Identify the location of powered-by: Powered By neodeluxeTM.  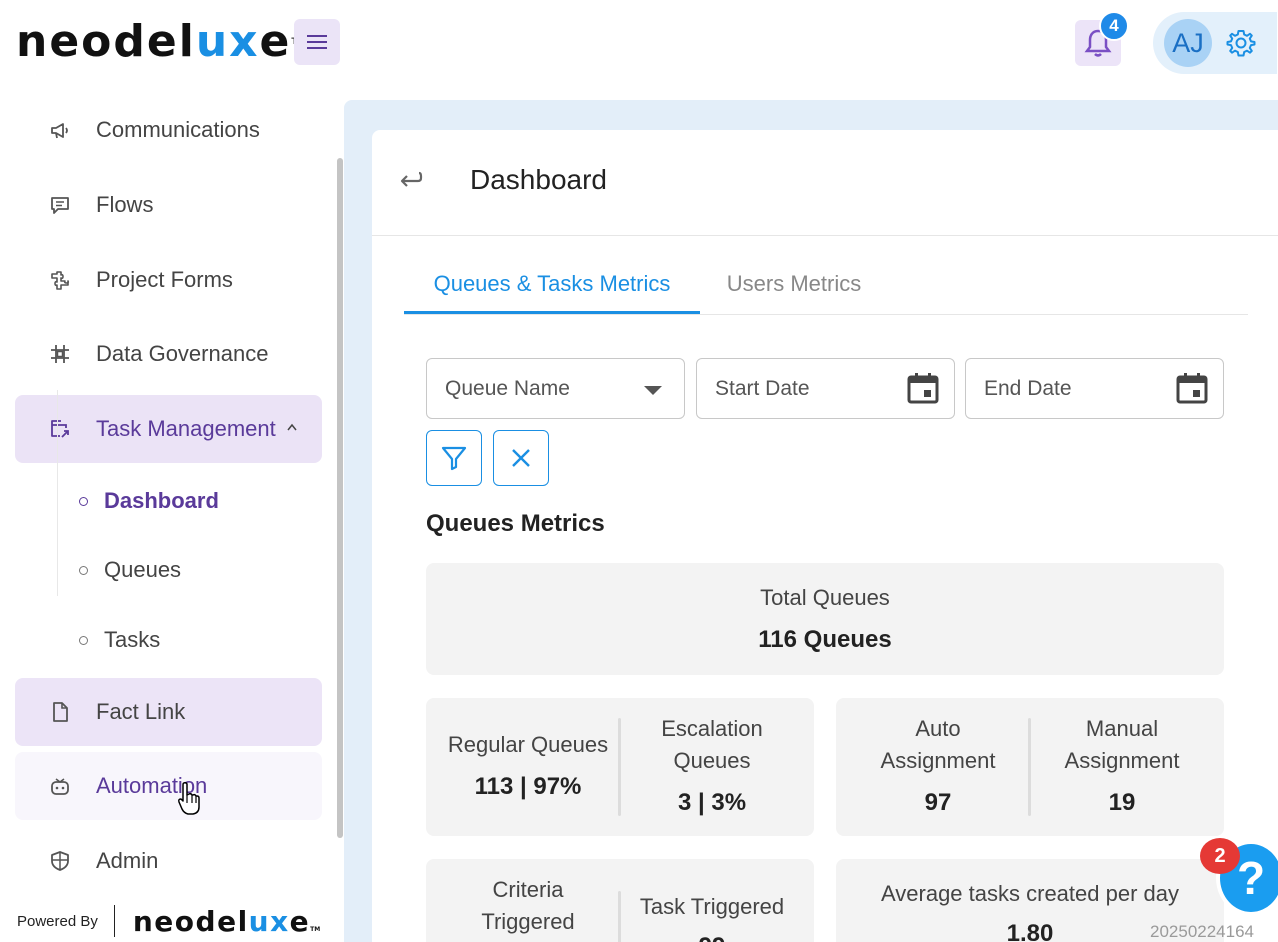
(168, 921).